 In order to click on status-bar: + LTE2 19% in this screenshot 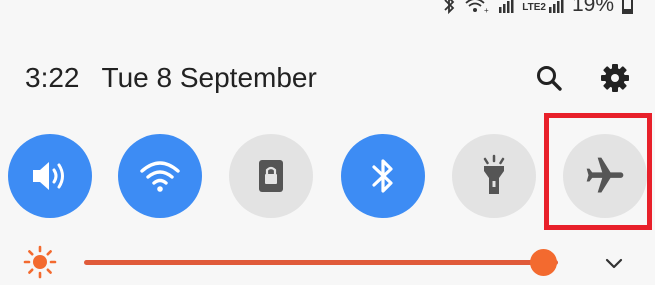, I will do `click(537, 8)`.